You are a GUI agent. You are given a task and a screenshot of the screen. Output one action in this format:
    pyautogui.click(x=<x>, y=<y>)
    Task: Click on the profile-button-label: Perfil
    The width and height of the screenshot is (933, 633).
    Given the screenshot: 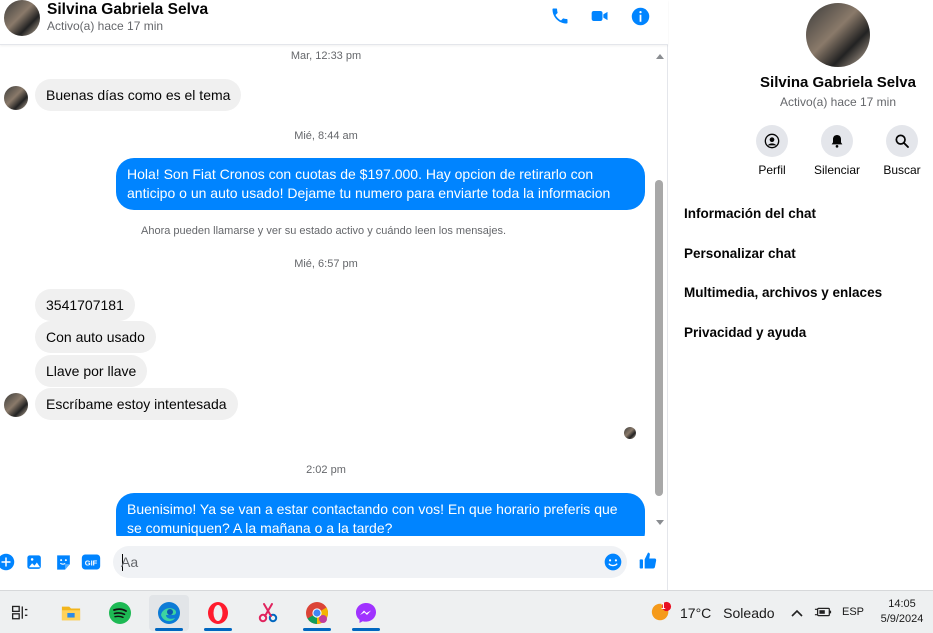 What is the action you would take?
    pyautogui.click(x=772, y=170)
    